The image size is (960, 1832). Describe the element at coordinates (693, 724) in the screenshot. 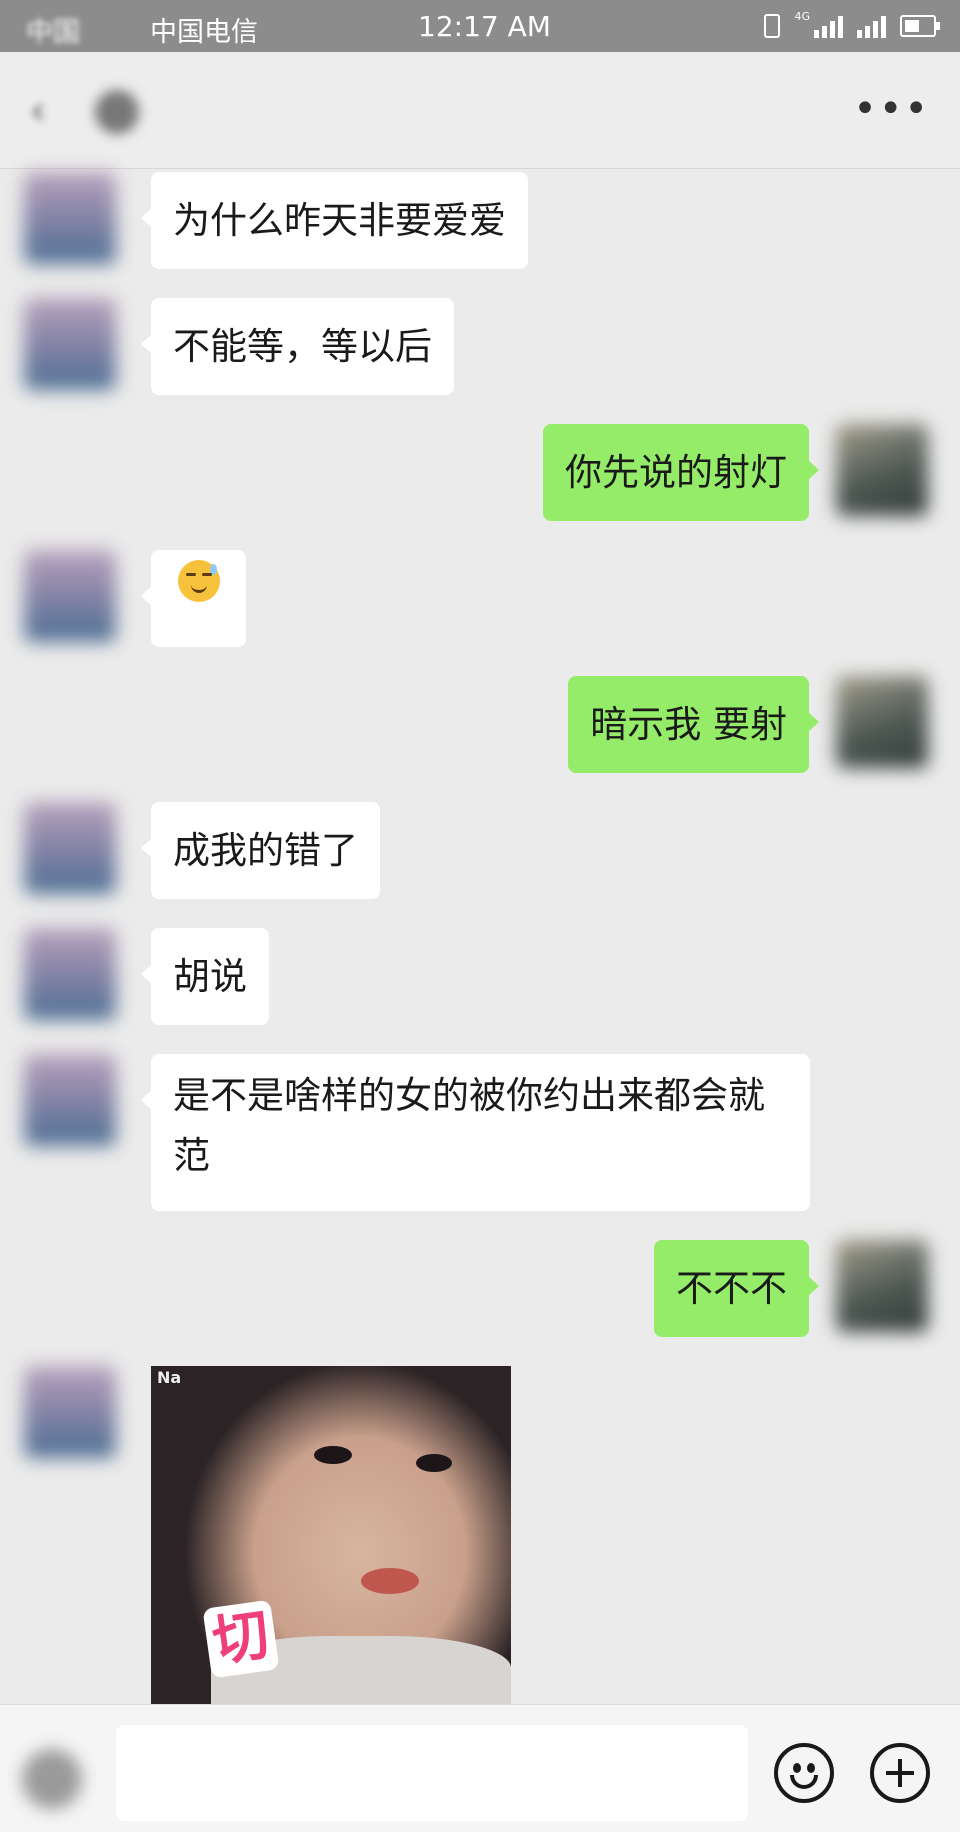

I see `message-bubble-sent: 暗示我 要射` at that location.